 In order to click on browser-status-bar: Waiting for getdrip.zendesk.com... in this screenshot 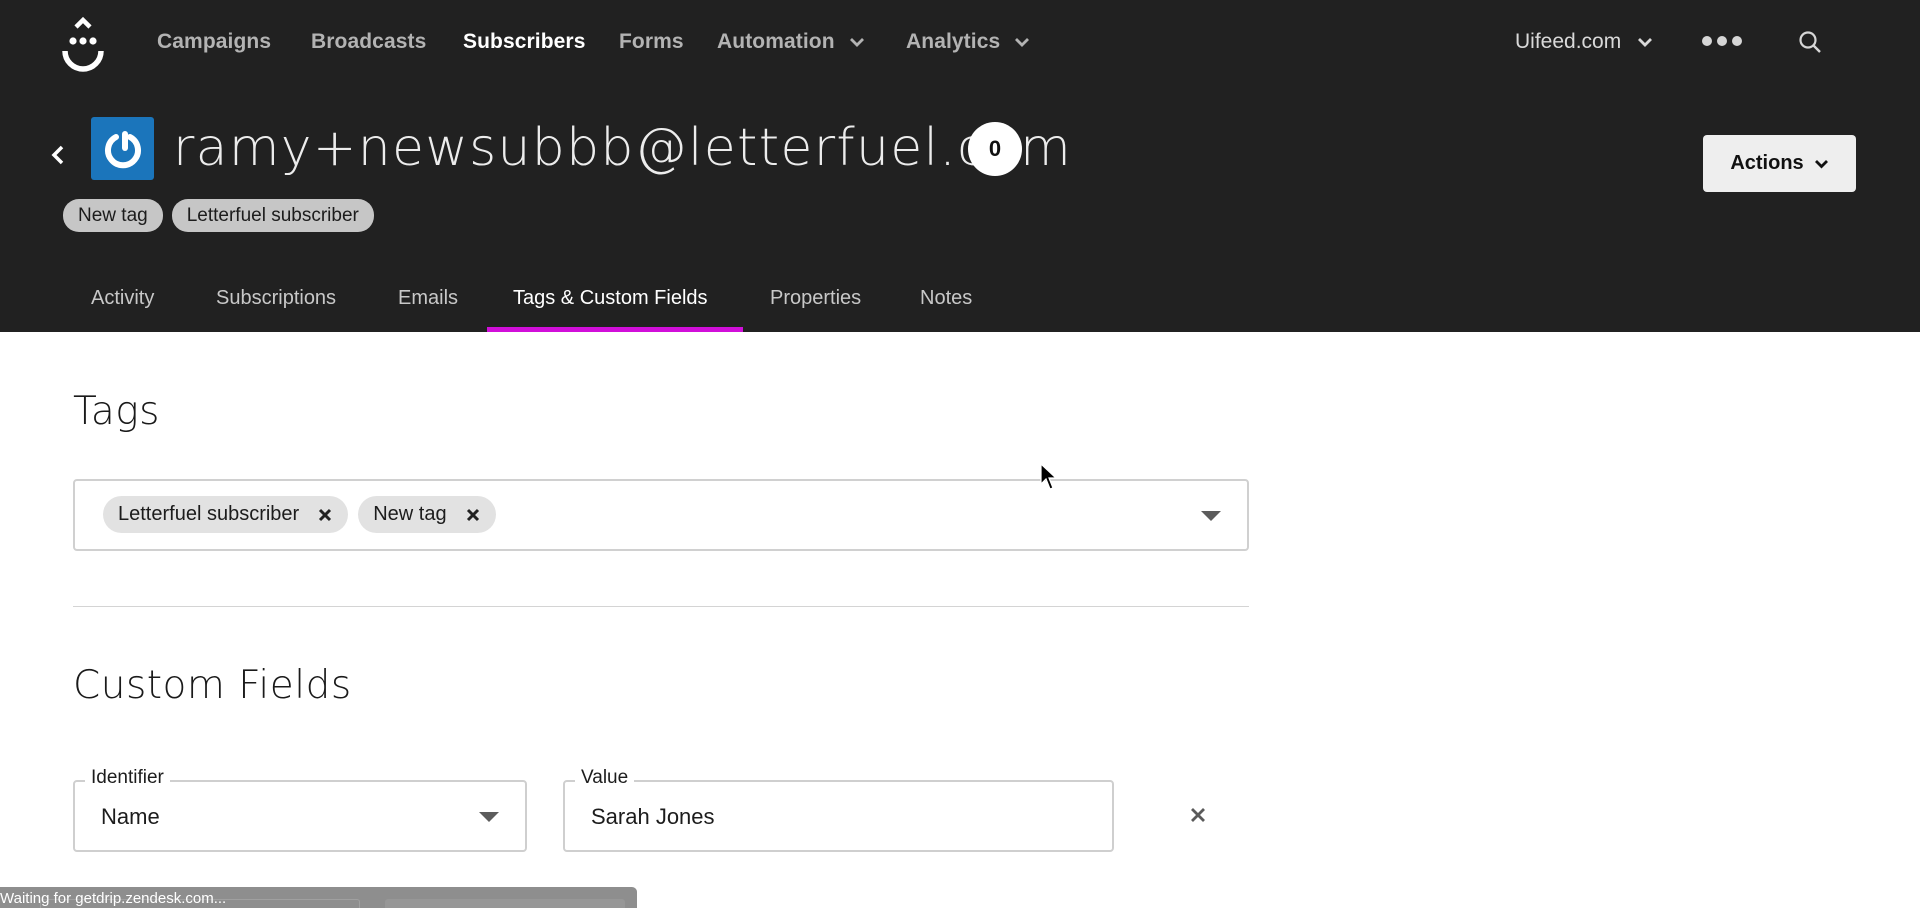, I will do `click(318, 897)`.